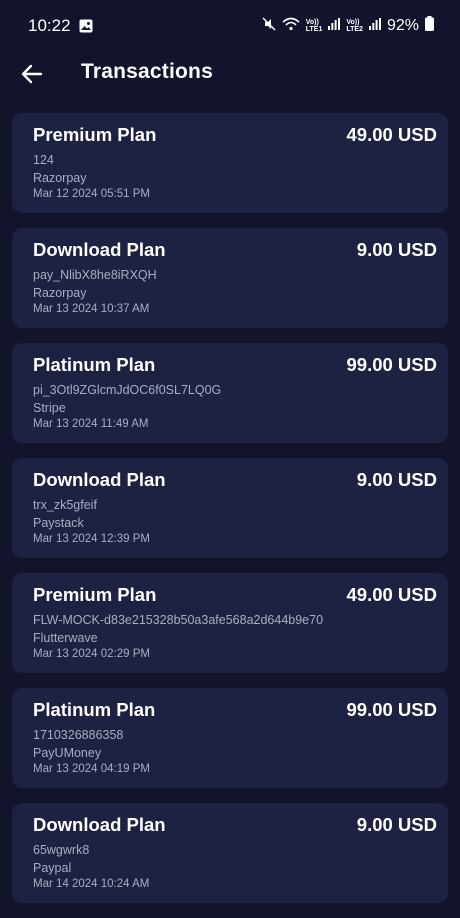  What do you see at coordinates (91, 769) in the screenshot?
I see `transaction-date: Mar 13 2024 04:19 PM` at bounding box center [91, 769].